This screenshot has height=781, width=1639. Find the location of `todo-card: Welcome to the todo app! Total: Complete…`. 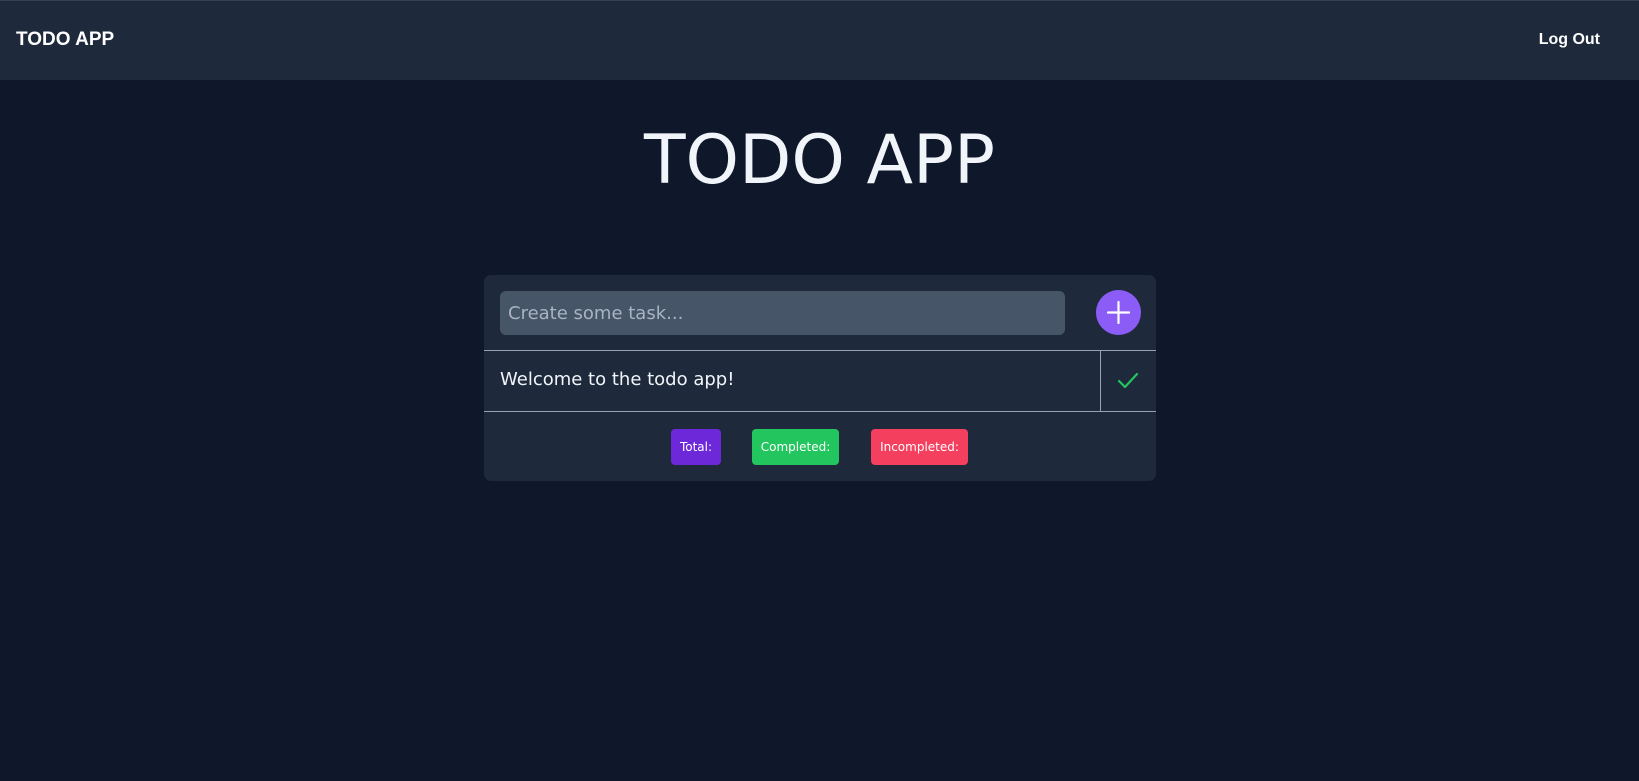

todo-card: Welcome to the todo app! Total: Complete… is located at coordinates (820, 378).